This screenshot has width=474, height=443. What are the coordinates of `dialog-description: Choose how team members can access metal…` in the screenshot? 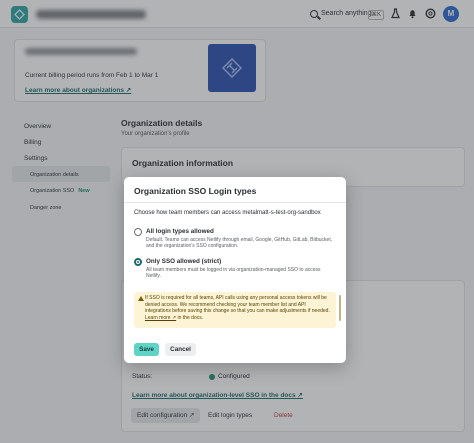 It's located at (227, 213).